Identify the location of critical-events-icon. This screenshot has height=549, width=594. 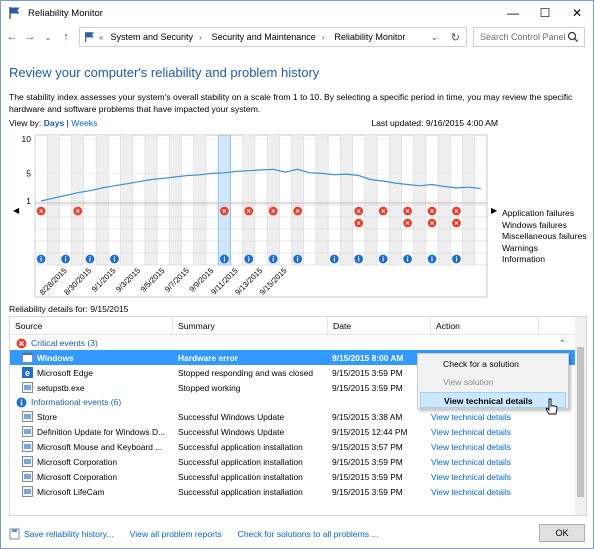
(21, 343).